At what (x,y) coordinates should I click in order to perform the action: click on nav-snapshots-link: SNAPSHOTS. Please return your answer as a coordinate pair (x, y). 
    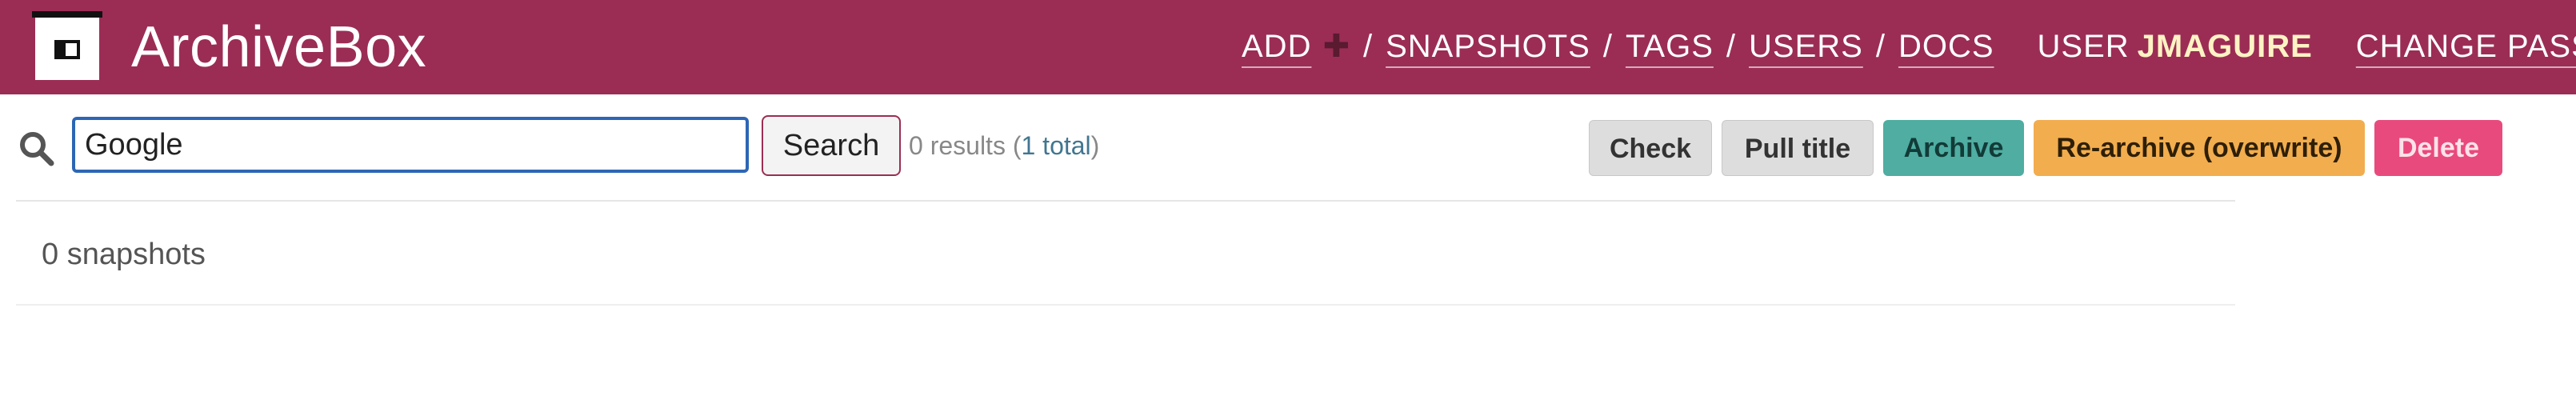
    Looking at the image, I should click on (1488, 46).